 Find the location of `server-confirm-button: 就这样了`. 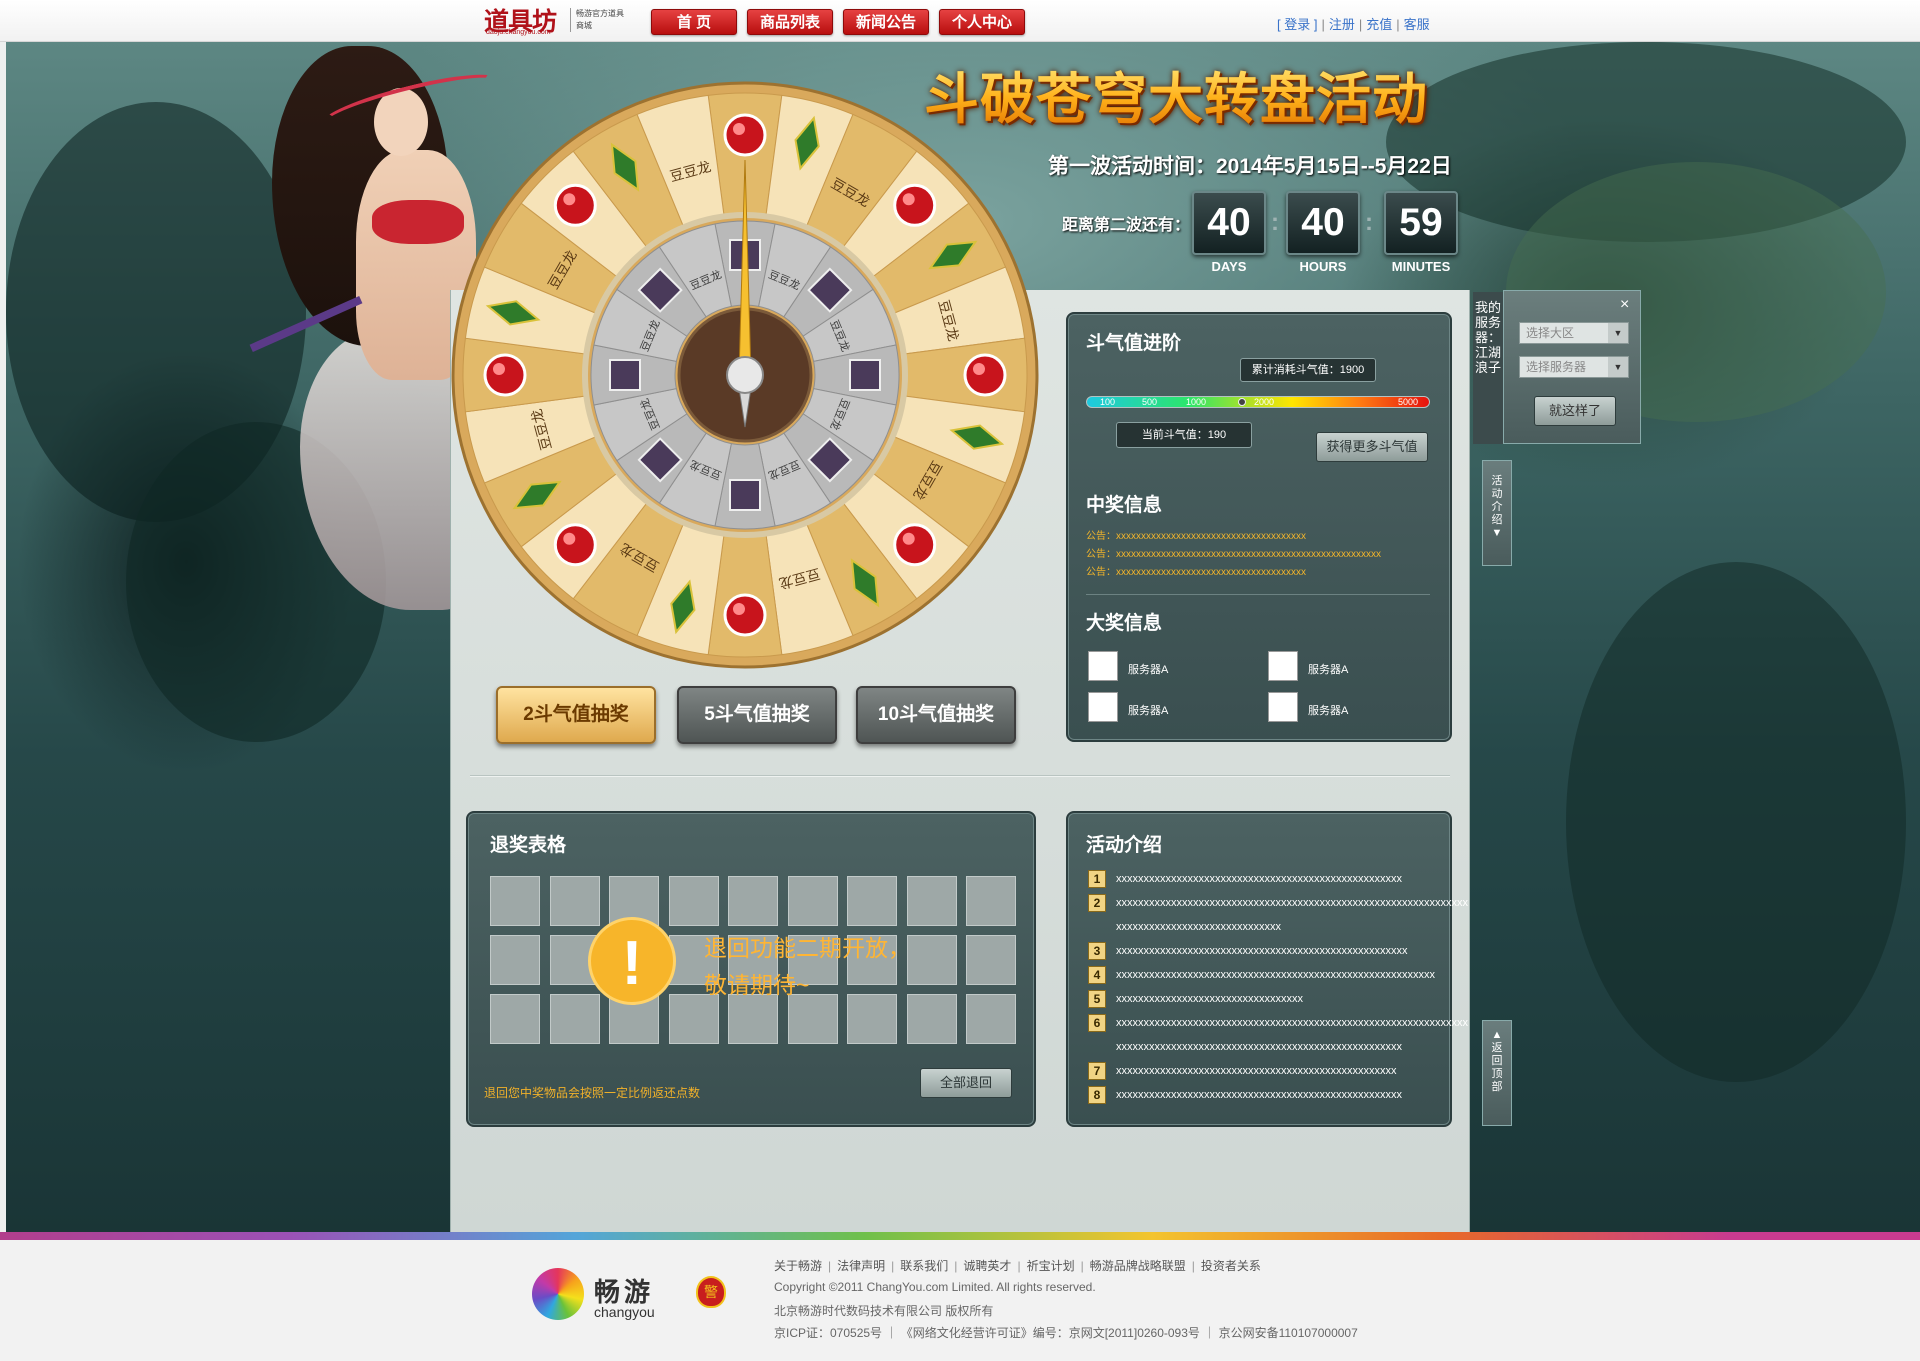

server-confirm-button: 就这样了 is located at coordinates (1575, 411).